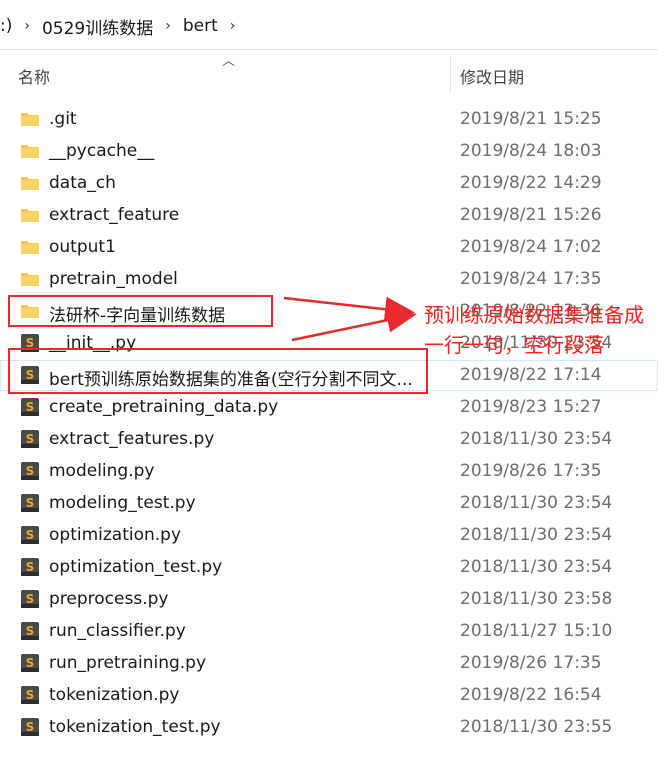  What do you see at coordinates (329, 663) in the screenshot?
I see `file-row: Srun_pretraining.py 2019/8/26 17:35` at bounding box center [329, 663].